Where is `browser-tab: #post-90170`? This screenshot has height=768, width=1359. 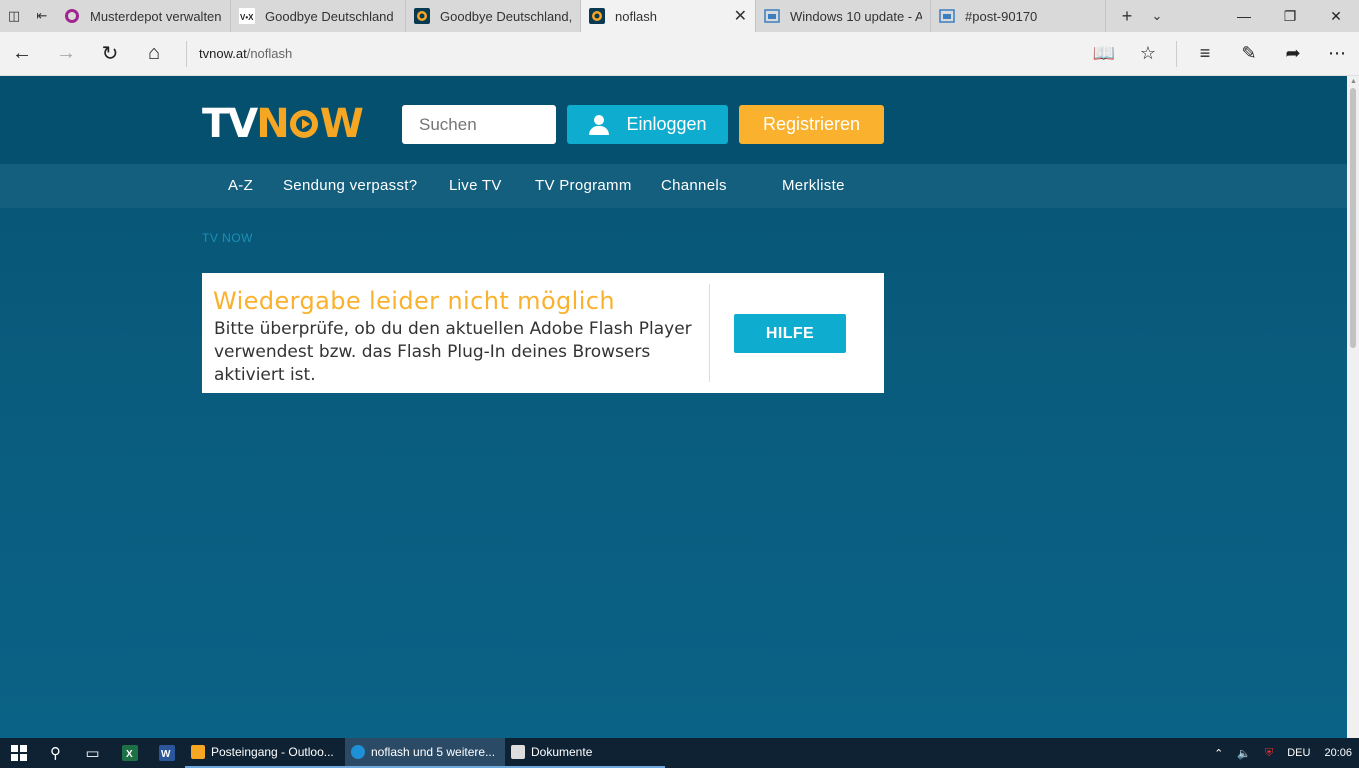 browser-tab: #post-90170 is located at coordinates (1018, 16).